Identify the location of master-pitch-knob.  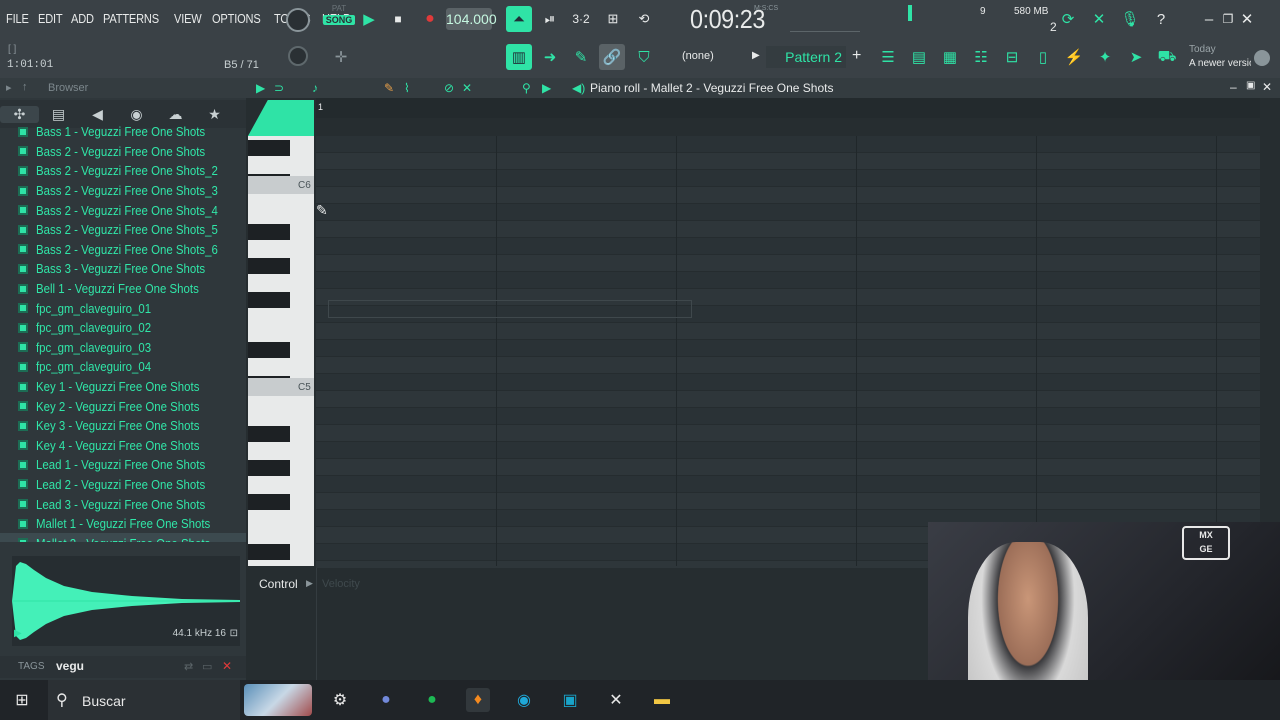
(298, 56).